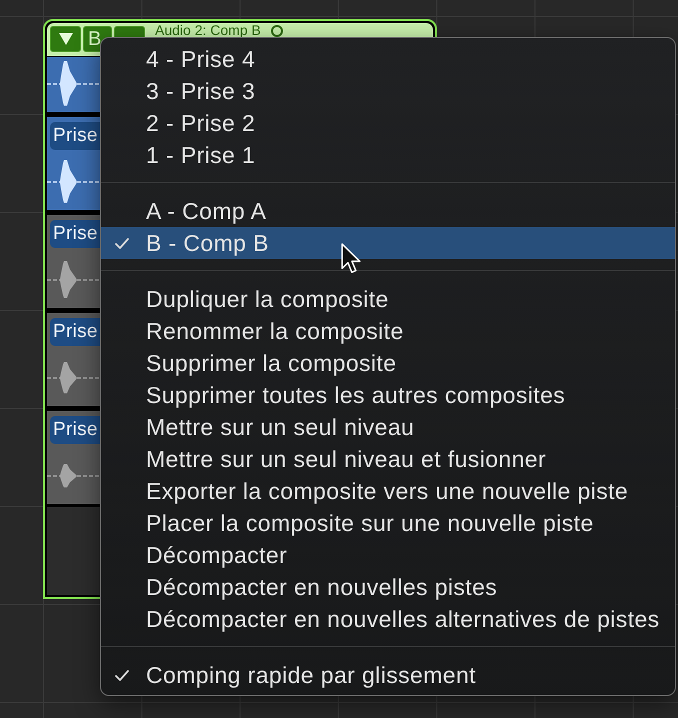 Image resolution: width=678 pixels, height=718 pixels. What do you see at coordinates (73, 84) in the screenshot?
I see `comp-region` at bounding box center [73, 84].